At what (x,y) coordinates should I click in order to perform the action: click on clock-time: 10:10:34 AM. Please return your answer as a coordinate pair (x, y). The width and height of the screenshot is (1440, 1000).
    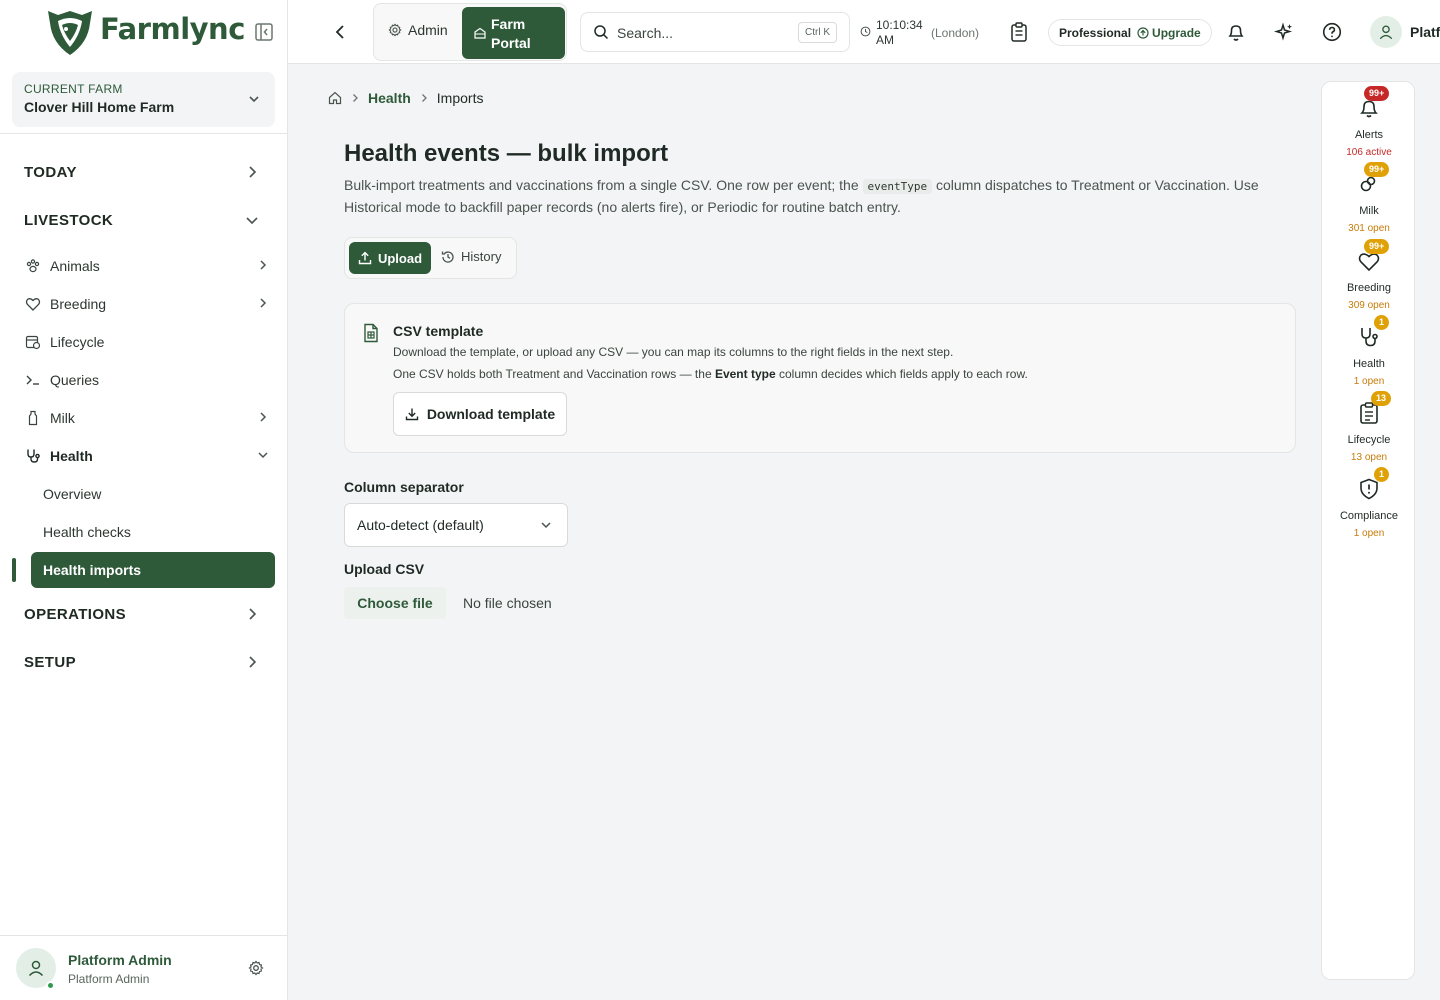
    Looking at the image, I should click on (906, 33).